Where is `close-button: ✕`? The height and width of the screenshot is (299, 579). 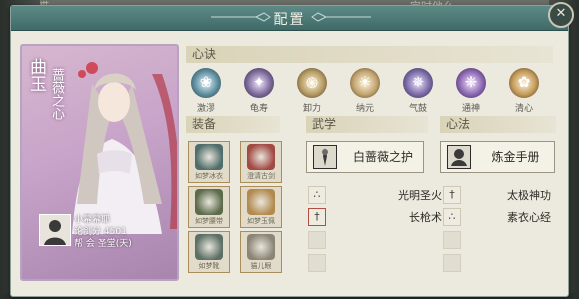
close-button: ✕ is located at coordinates (561, 15).